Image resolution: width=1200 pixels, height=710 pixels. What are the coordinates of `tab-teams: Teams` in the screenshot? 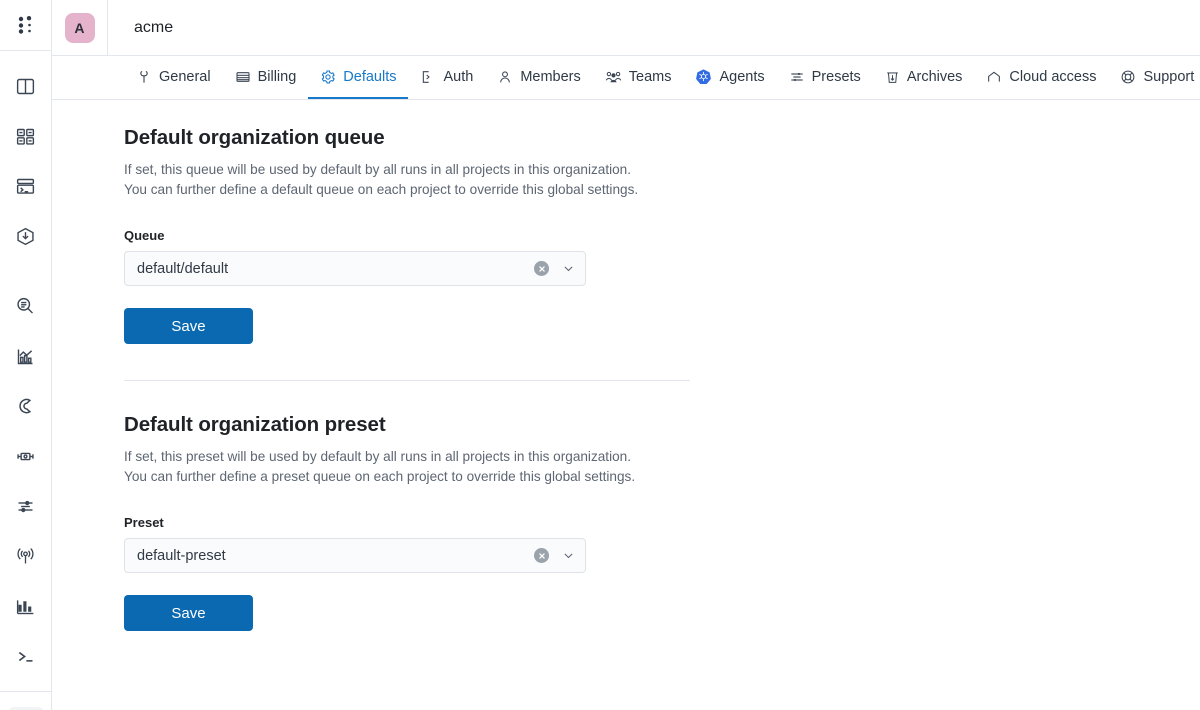 It's located at (638, 77).